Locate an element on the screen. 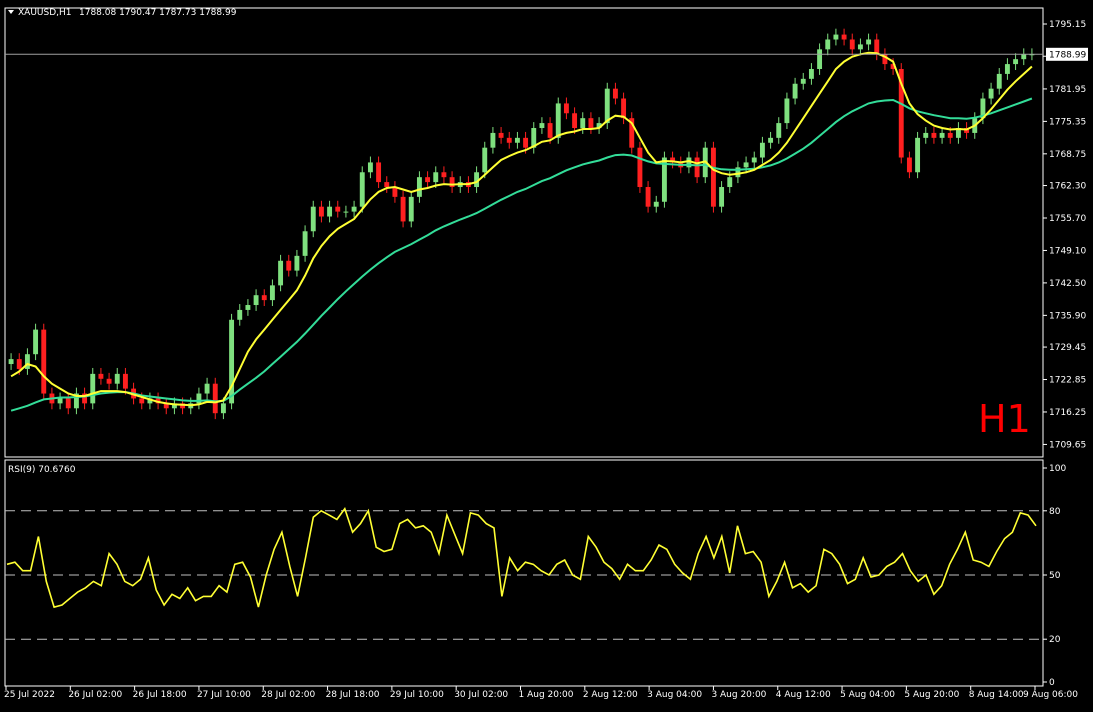  price-tick-label: 1716.25 is located at coordinates (1067, 413).